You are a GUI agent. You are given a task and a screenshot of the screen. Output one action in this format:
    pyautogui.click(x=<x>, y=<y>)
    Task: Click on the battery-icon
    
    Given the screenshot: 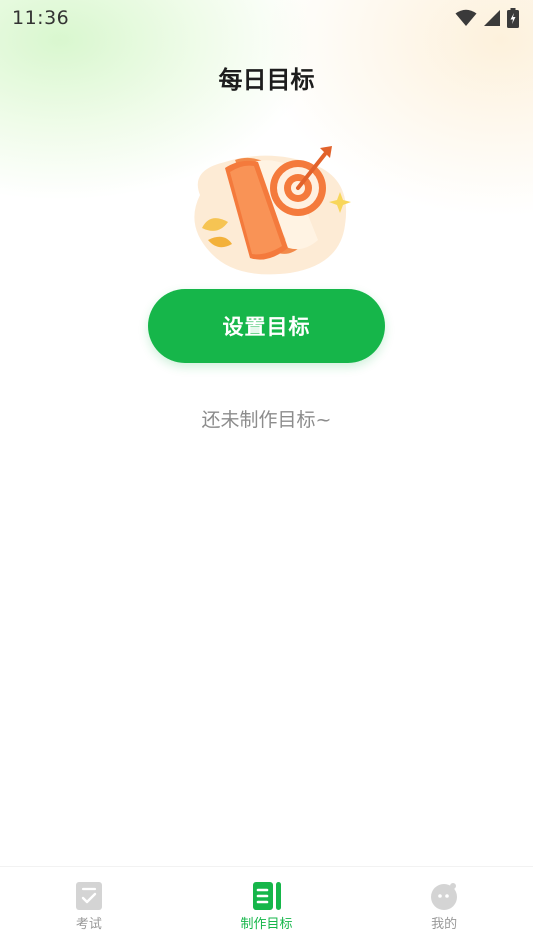 What is the action you would take?
    pyautogui.click(x=513, y=18)
    